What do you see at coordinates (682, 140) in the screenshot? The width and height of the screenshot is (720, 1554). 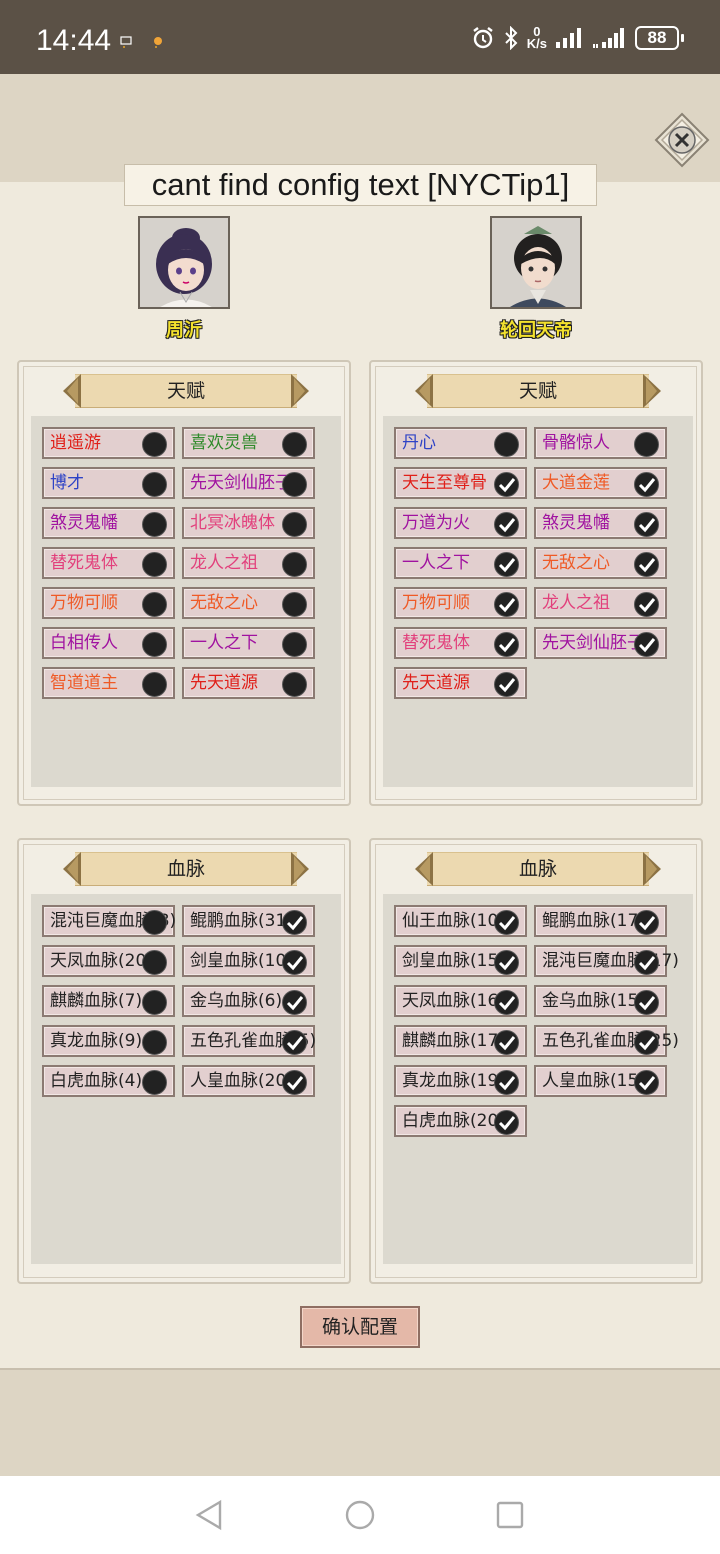 I see `close-button` at bounding box center [682, 140].